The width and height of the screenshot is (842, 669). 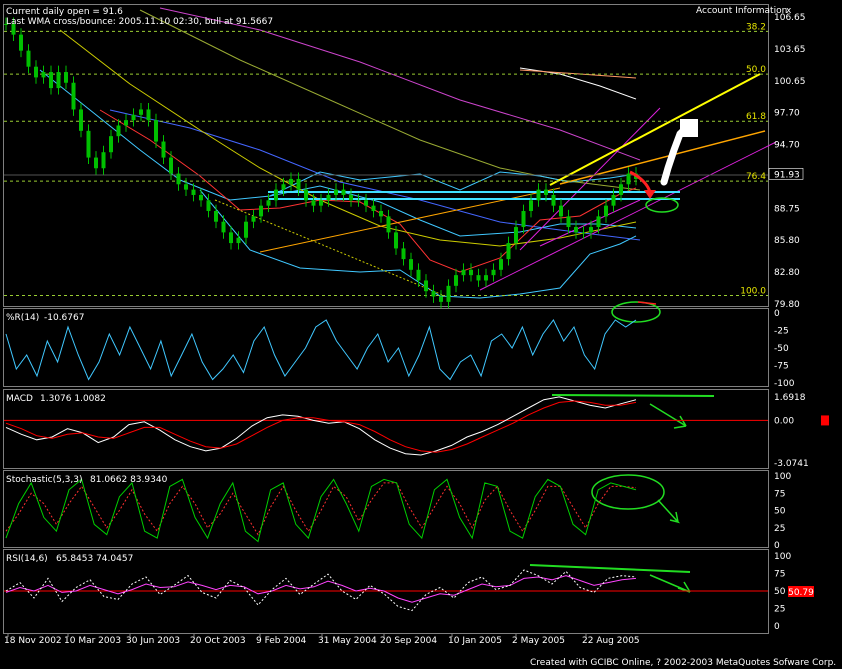 I want to click on fib-label-38.2: 38.2, so click(x=756, y=27).